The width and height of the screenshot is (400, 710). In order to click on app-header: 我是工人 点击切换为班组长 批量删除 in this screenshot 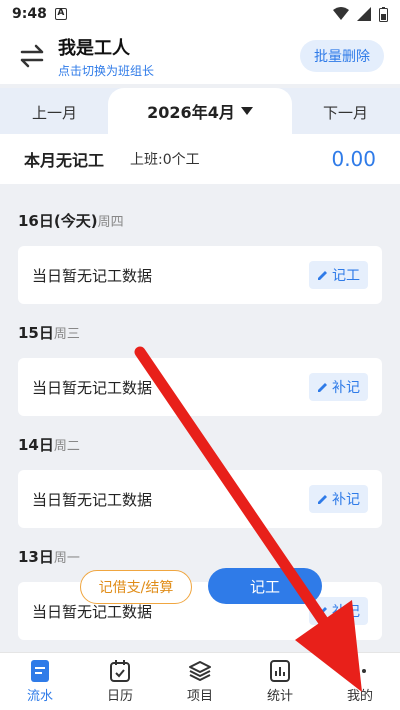, I will do `click(200, 56)`.